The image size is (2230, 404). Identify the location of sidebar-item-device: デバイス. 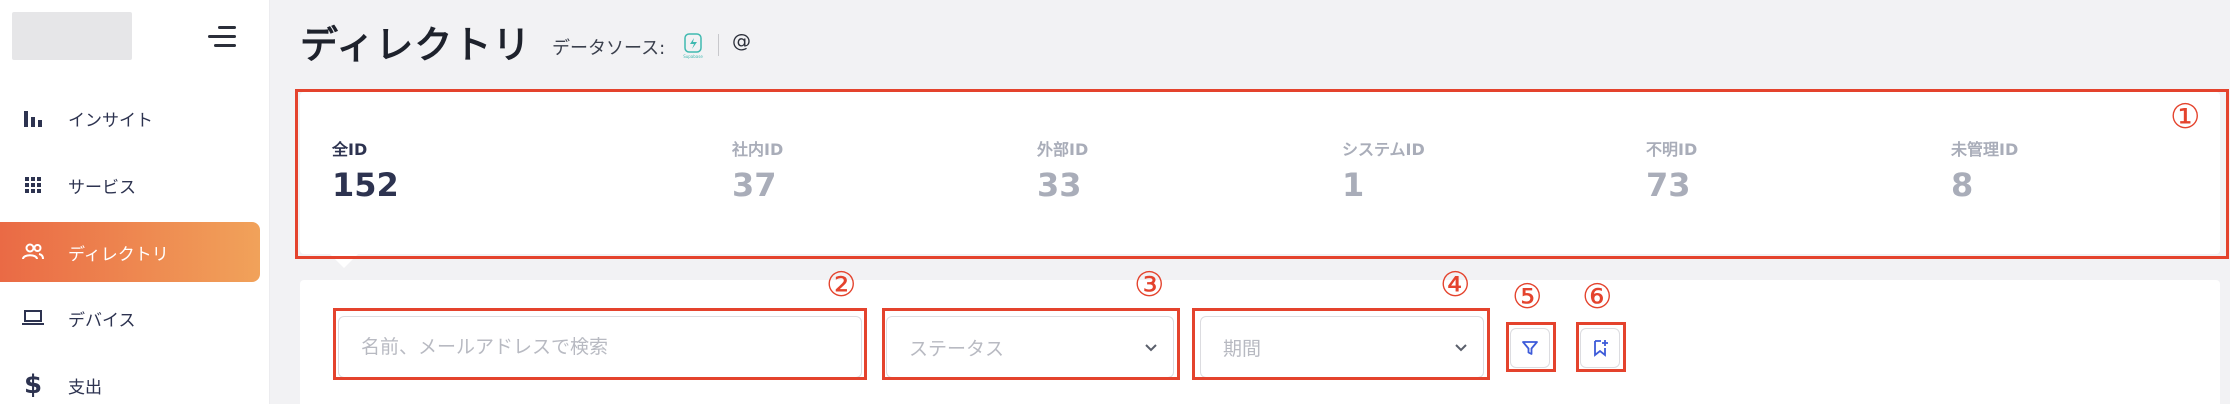
(130, 318).